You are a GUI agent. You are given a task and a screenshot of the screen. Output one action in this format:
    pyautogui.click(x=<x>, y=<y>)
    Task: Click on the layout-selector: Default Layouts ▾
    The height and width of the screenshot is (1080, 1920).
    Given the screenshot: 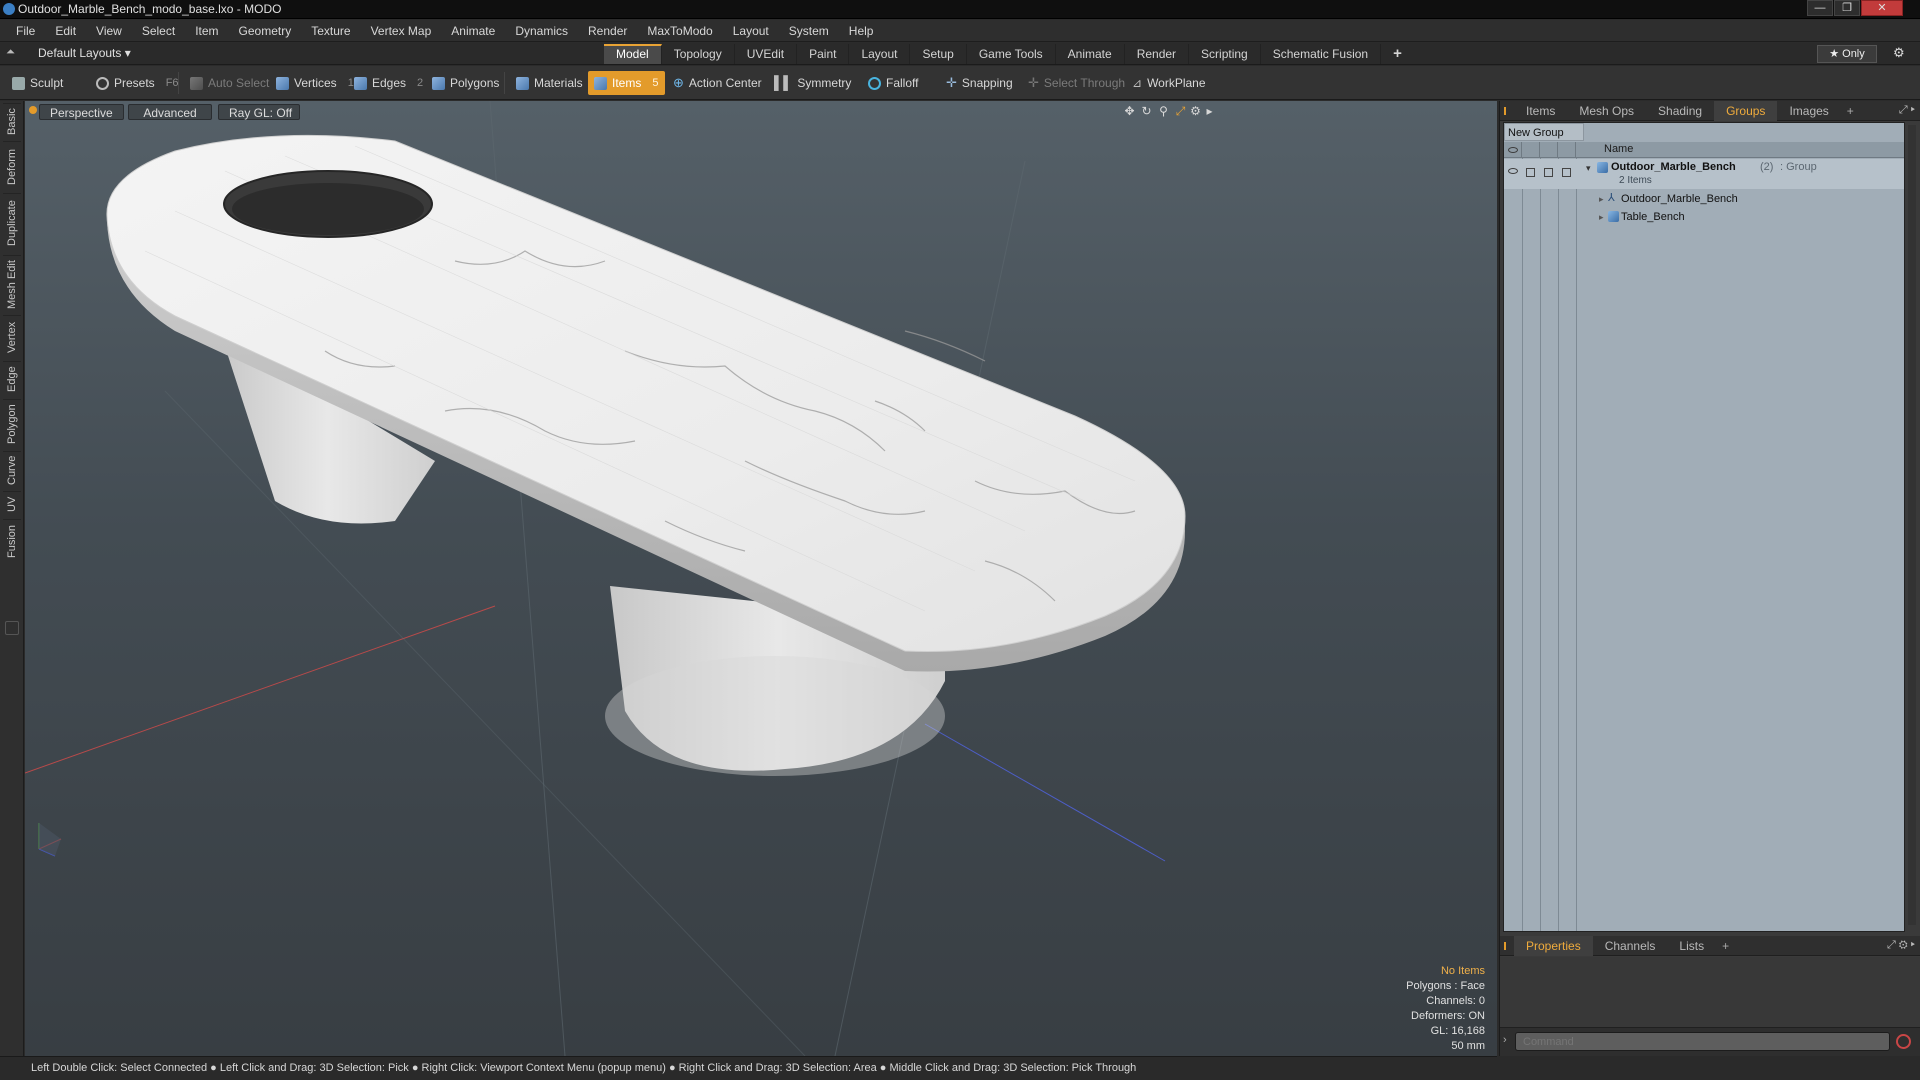 What is the action you would take?
    pyautogui.click(x=84, y=53)
    